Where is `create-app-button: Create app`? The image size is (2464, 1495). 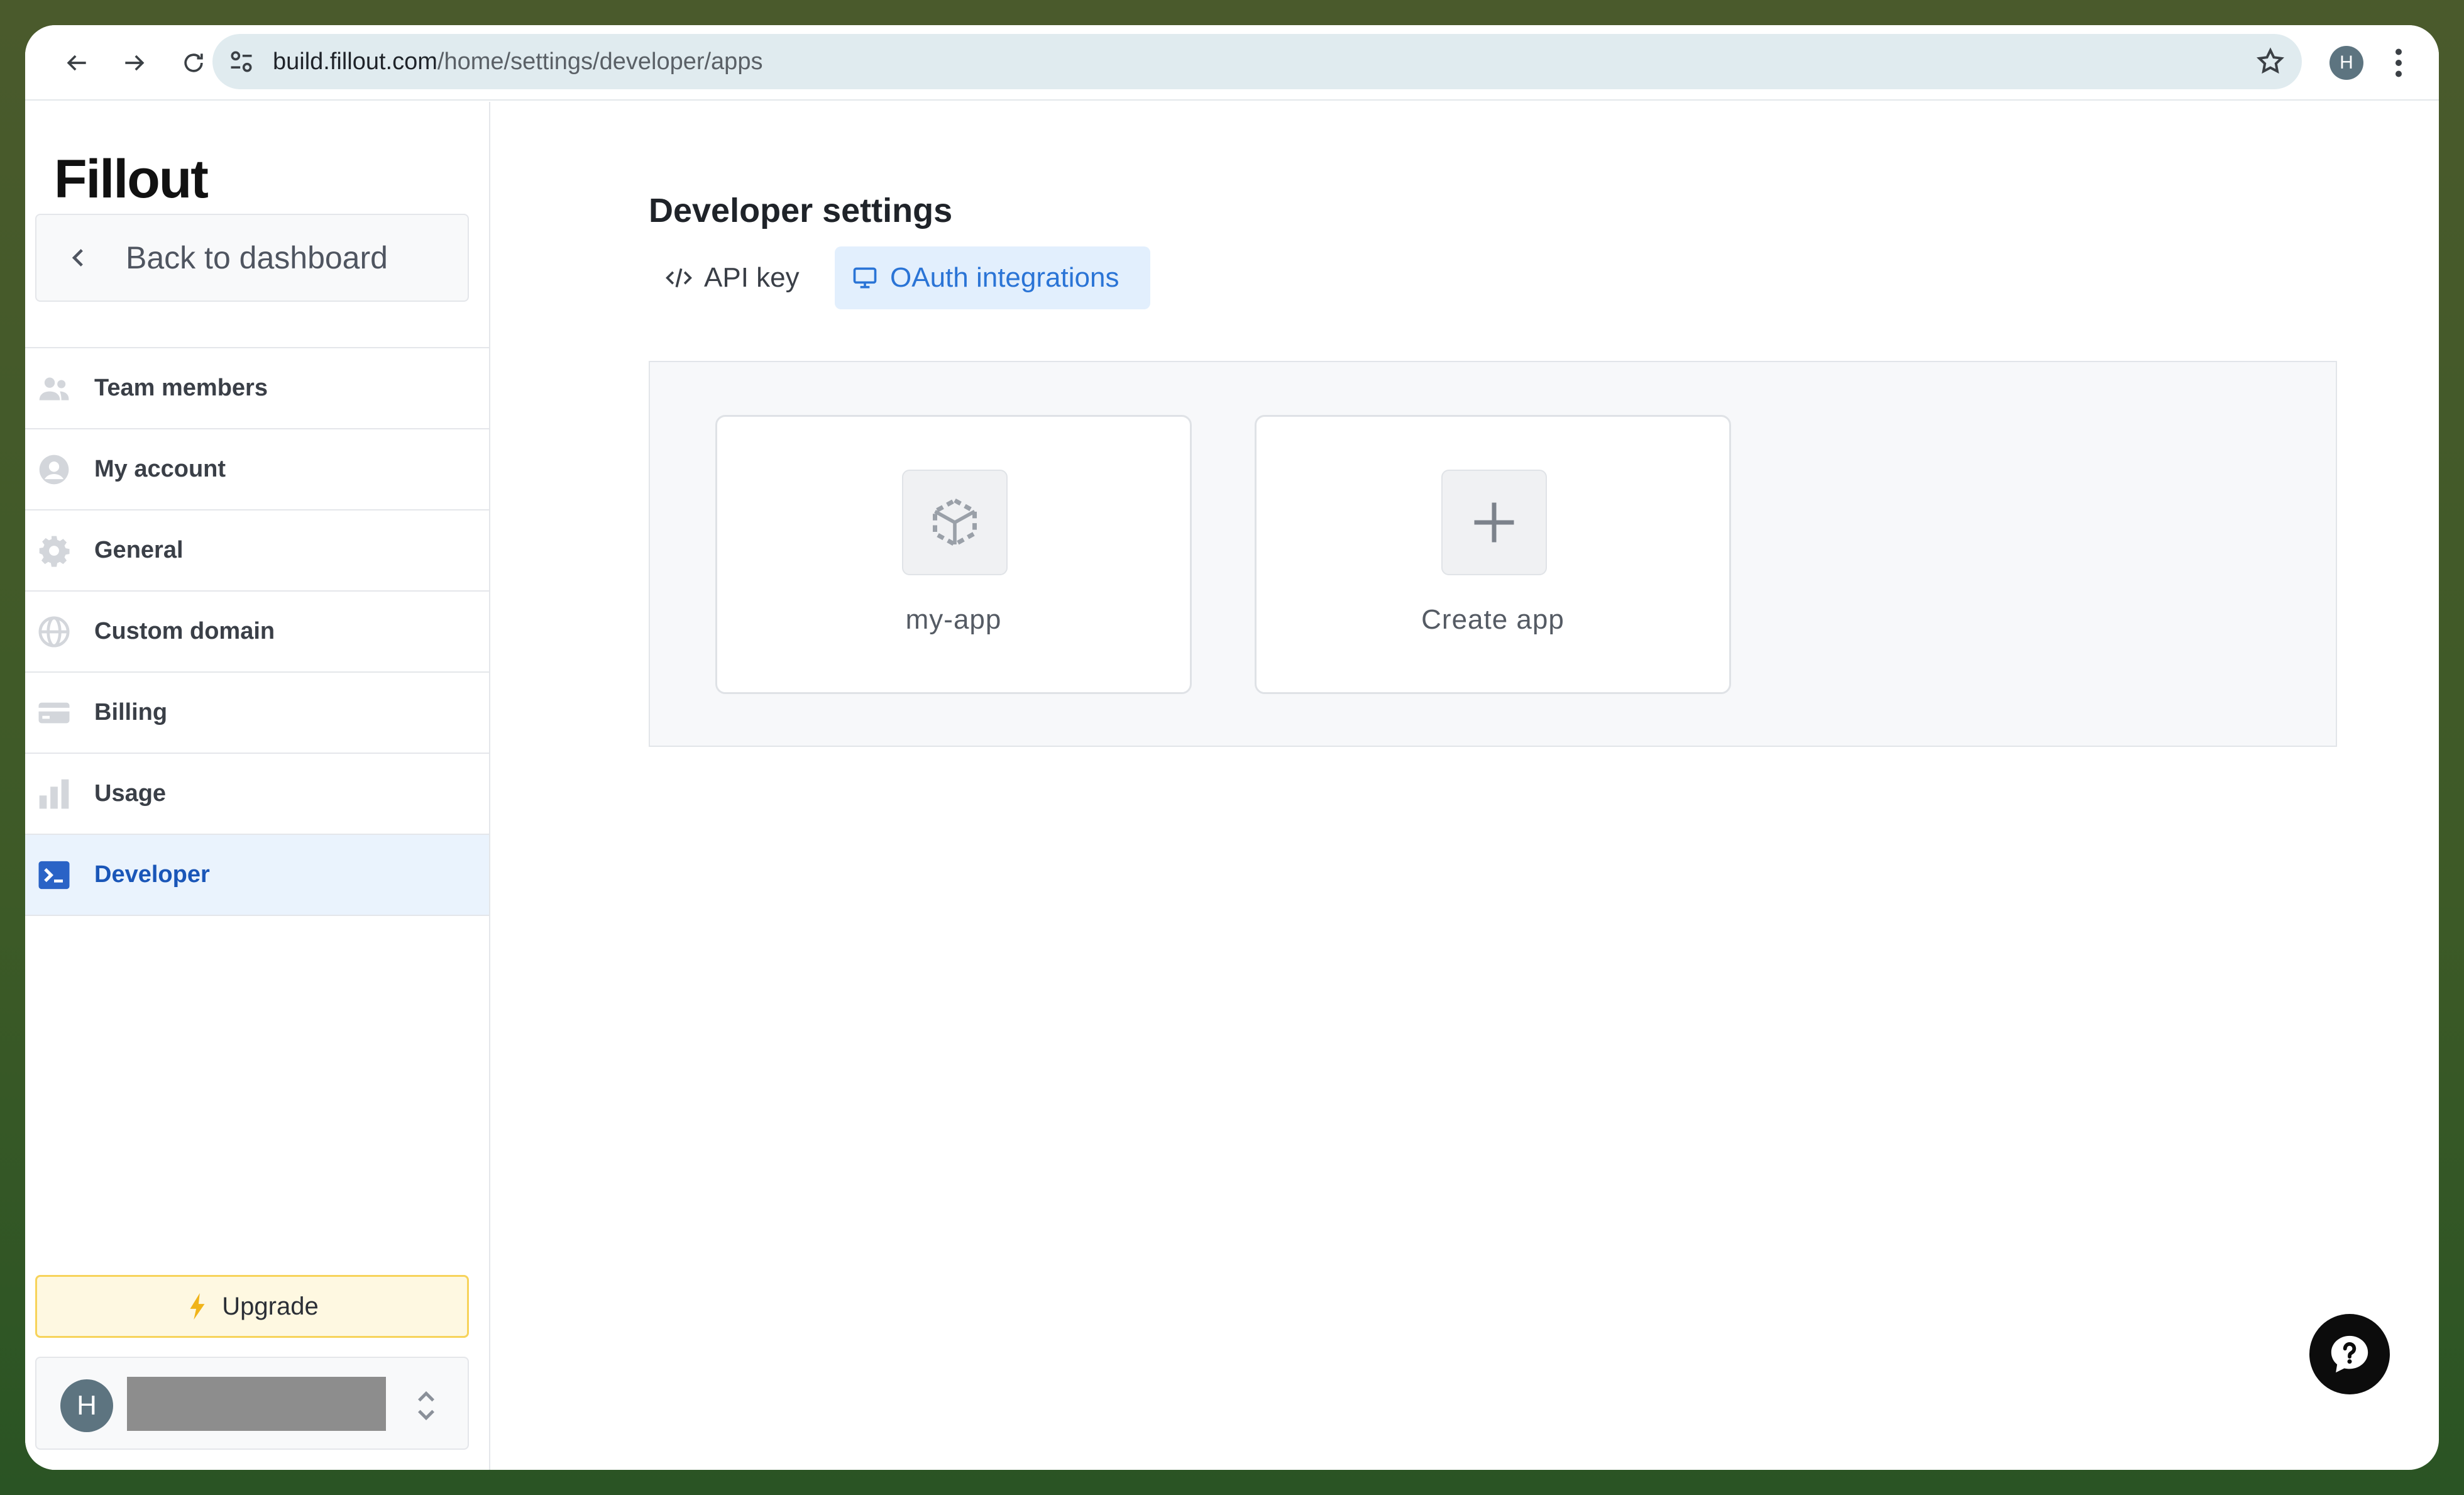 create-app-button: Create app is located at coordinates (1493, 554).